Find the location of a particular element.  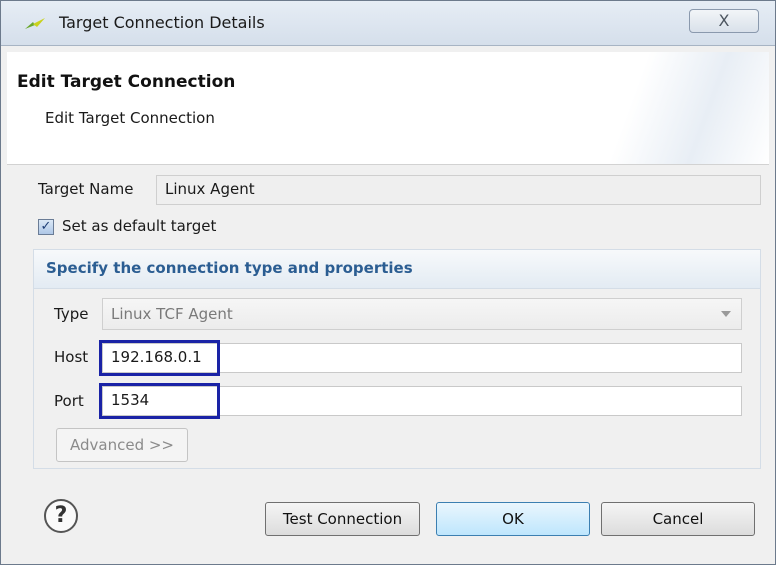

default-target-checkbox: ✓ is located at coordinates (46, 227).